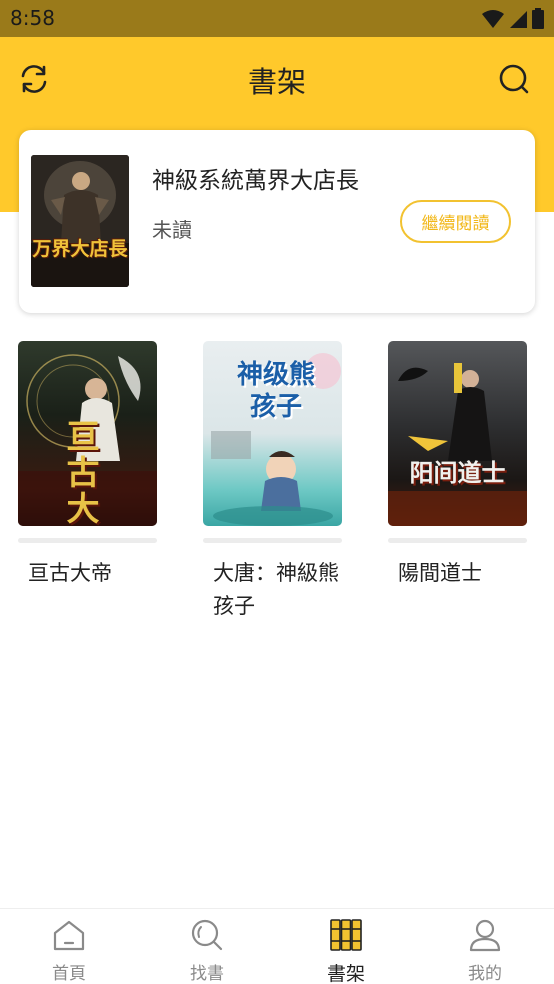  Describe the element at coordinates (275, 391) in the screenshot. I see `book-cover-title: 神级熊孩子` at that location.